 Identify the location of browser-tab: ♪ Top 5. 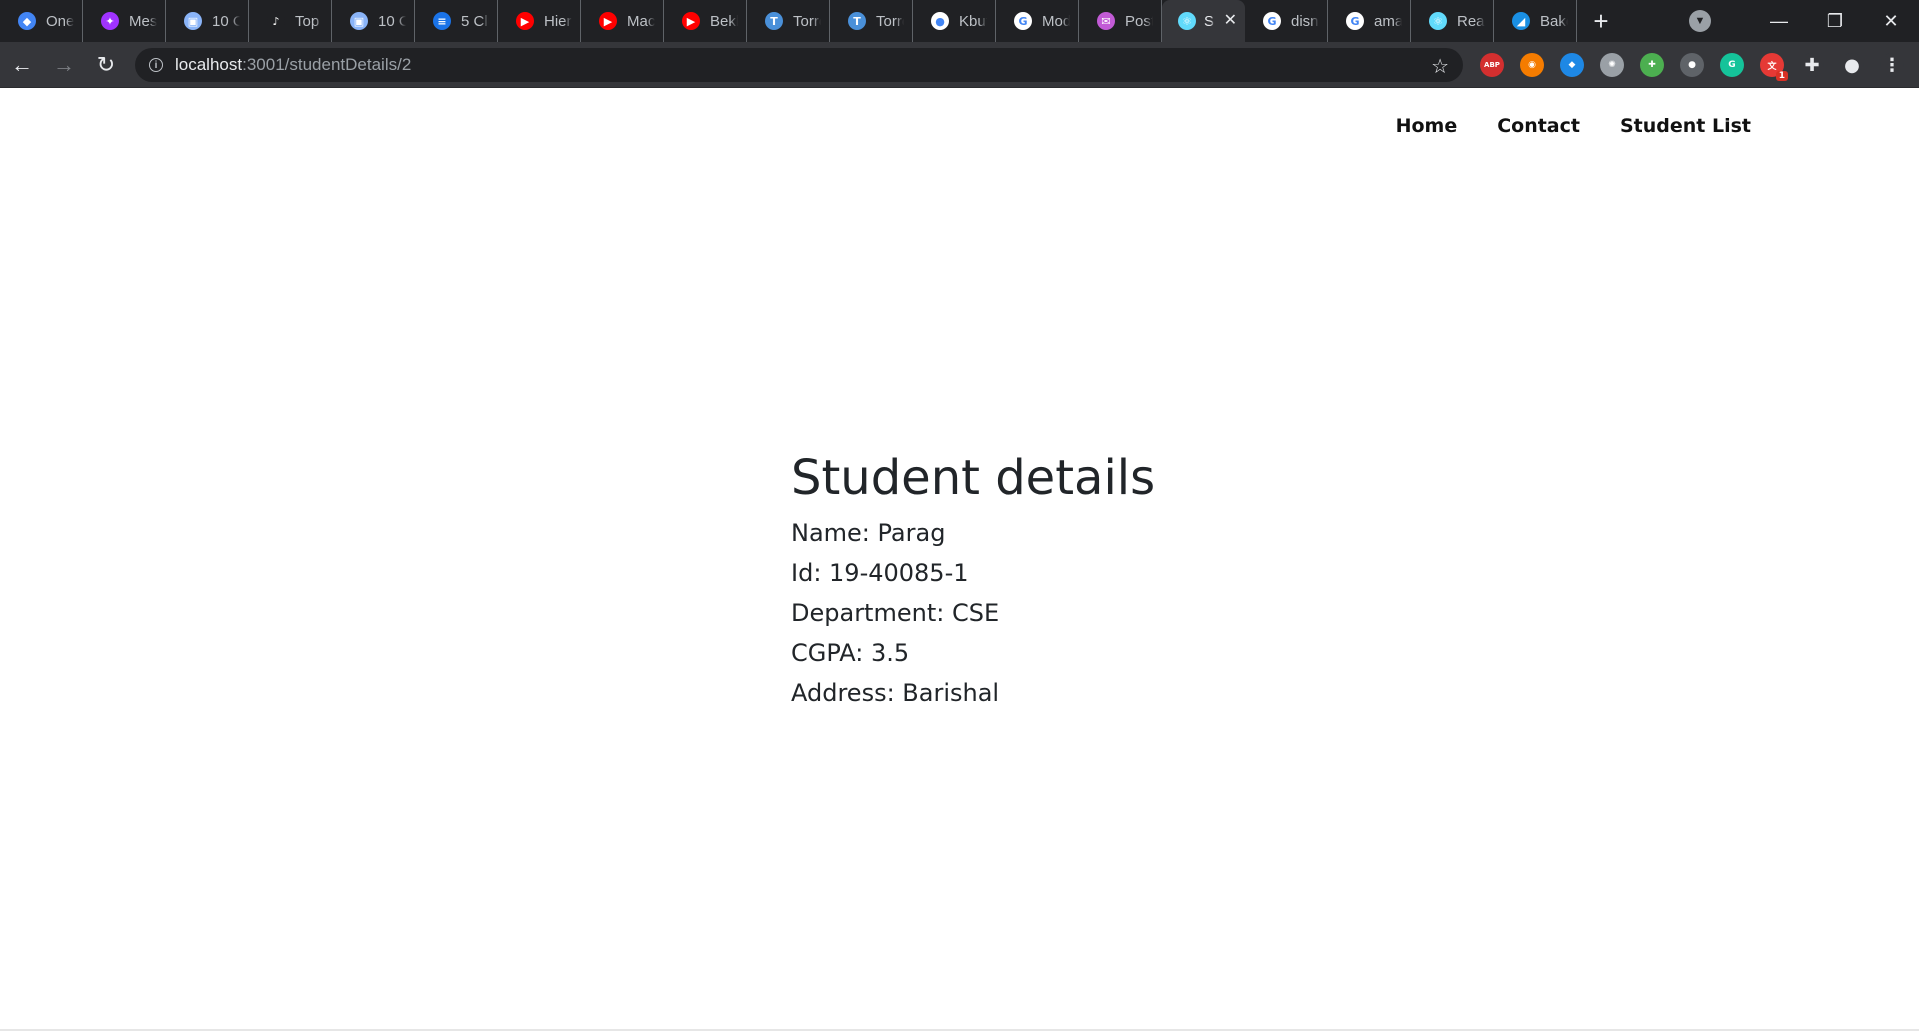
(290, 21).